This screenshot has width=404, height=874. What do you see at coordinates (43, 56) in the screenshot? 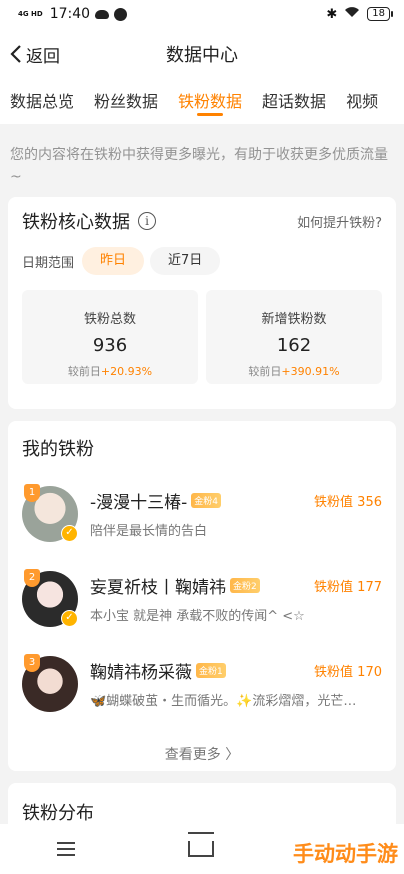
I see `back-label: 返回` at bounding box center [43, 56].